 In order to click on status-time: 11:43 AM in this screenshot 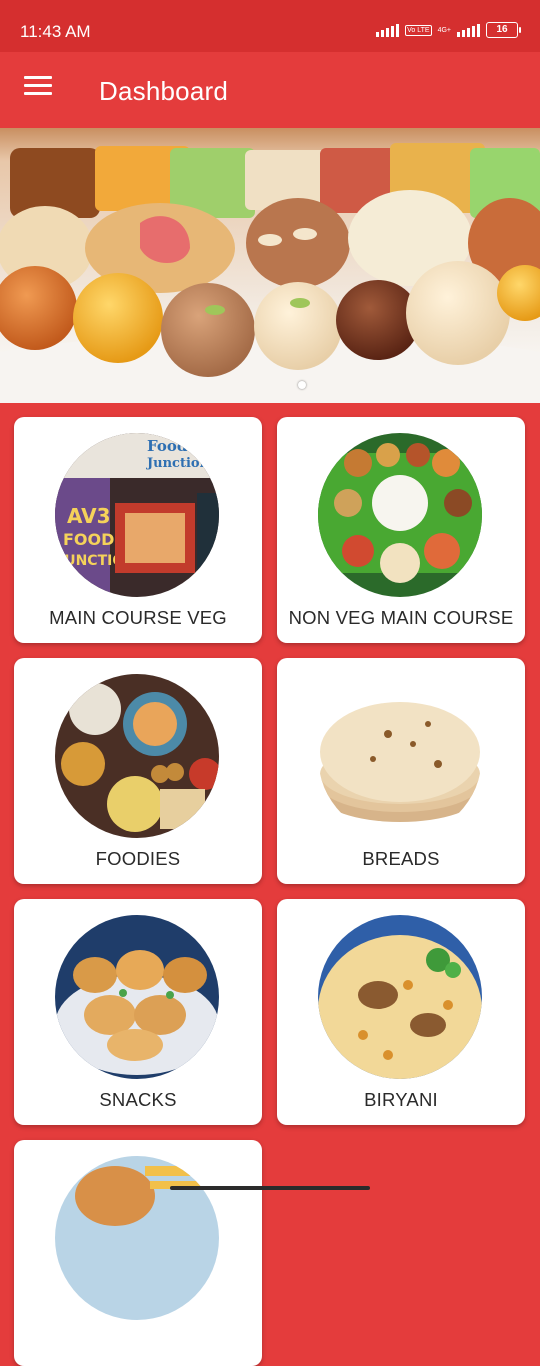, I will do `click(55, 31)`.